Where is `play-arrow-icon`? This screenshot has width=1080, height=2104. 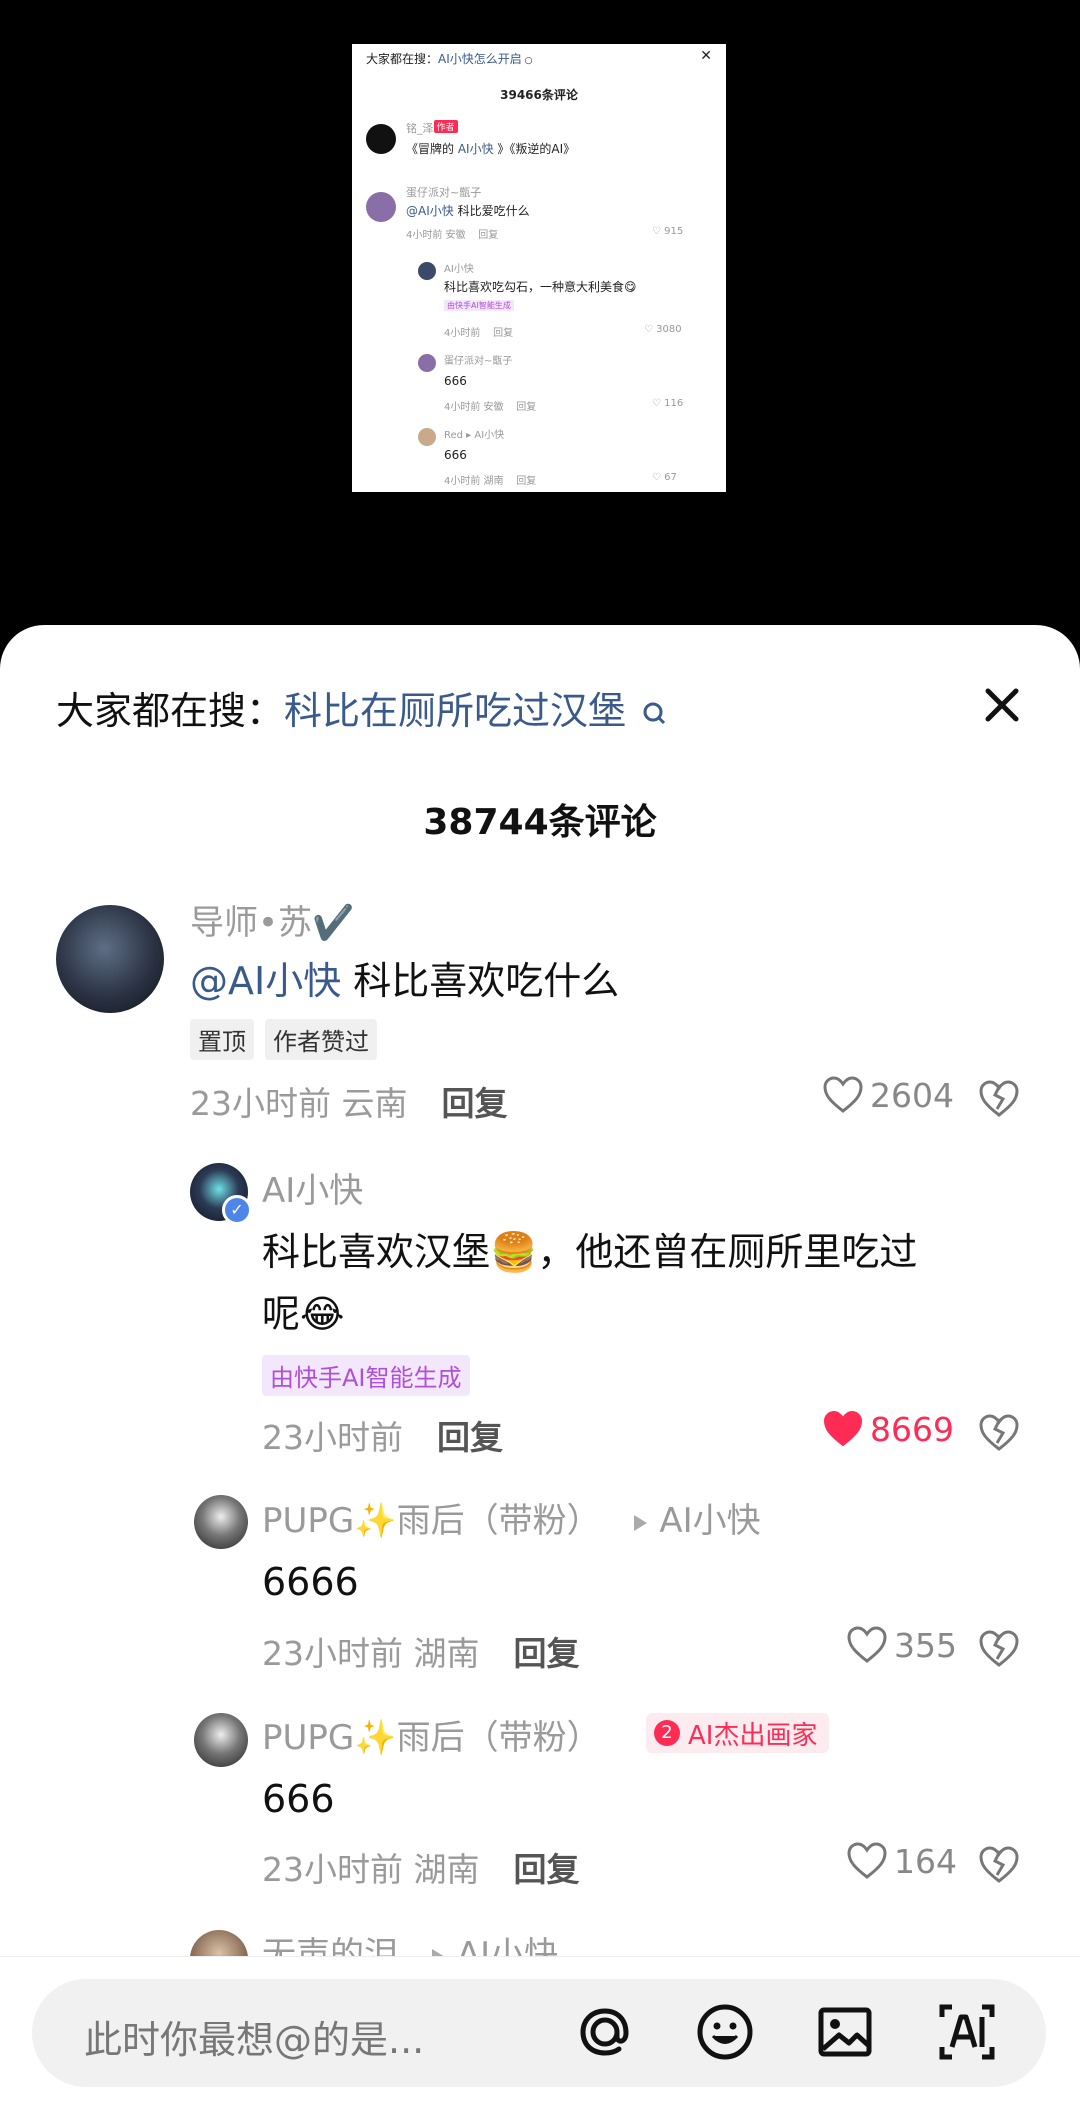 play-arrow-icon is located at coordinates (641, 1522).